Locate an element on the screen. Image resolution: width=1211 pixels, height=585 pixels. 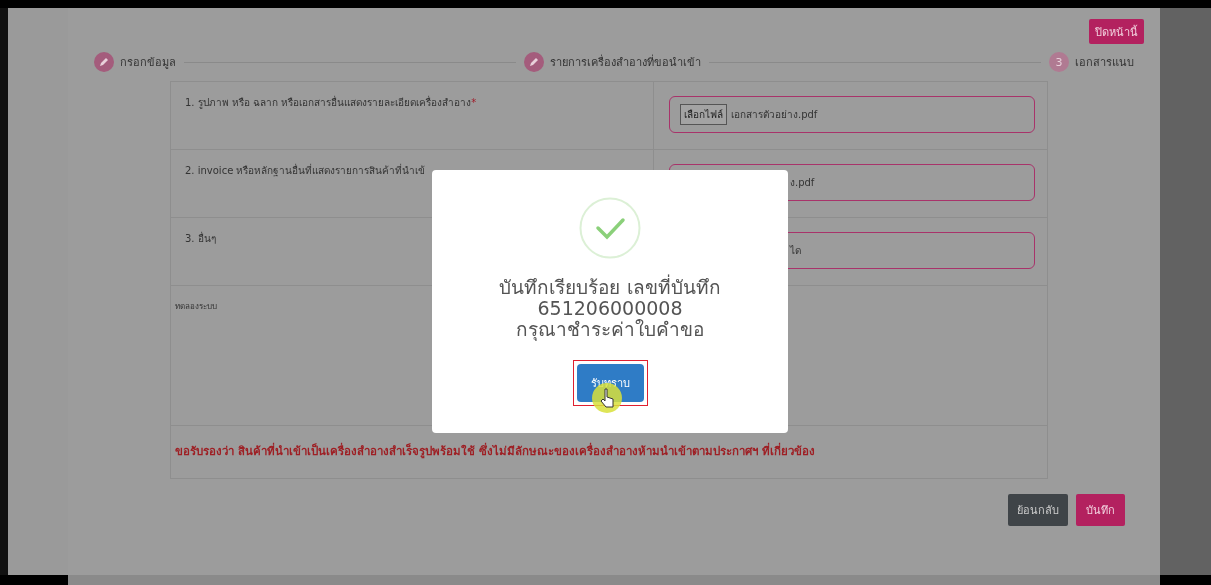
choose-file-button: เลือกไฟล์ is located at coordinates (703, 114).